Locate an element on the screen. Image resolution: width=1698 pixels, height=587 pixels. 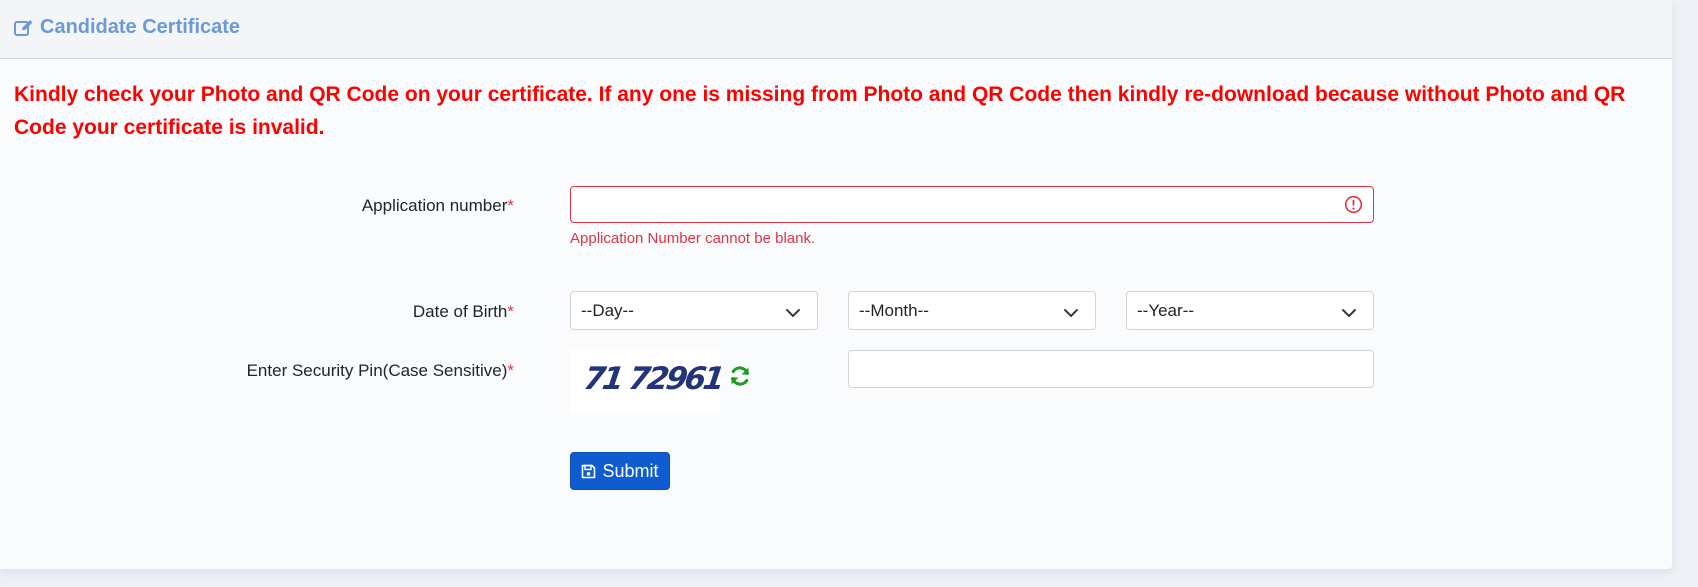
security-pin-label: Enter Security Pin(Case Sensitive)* is located at coordinates (380, 370).